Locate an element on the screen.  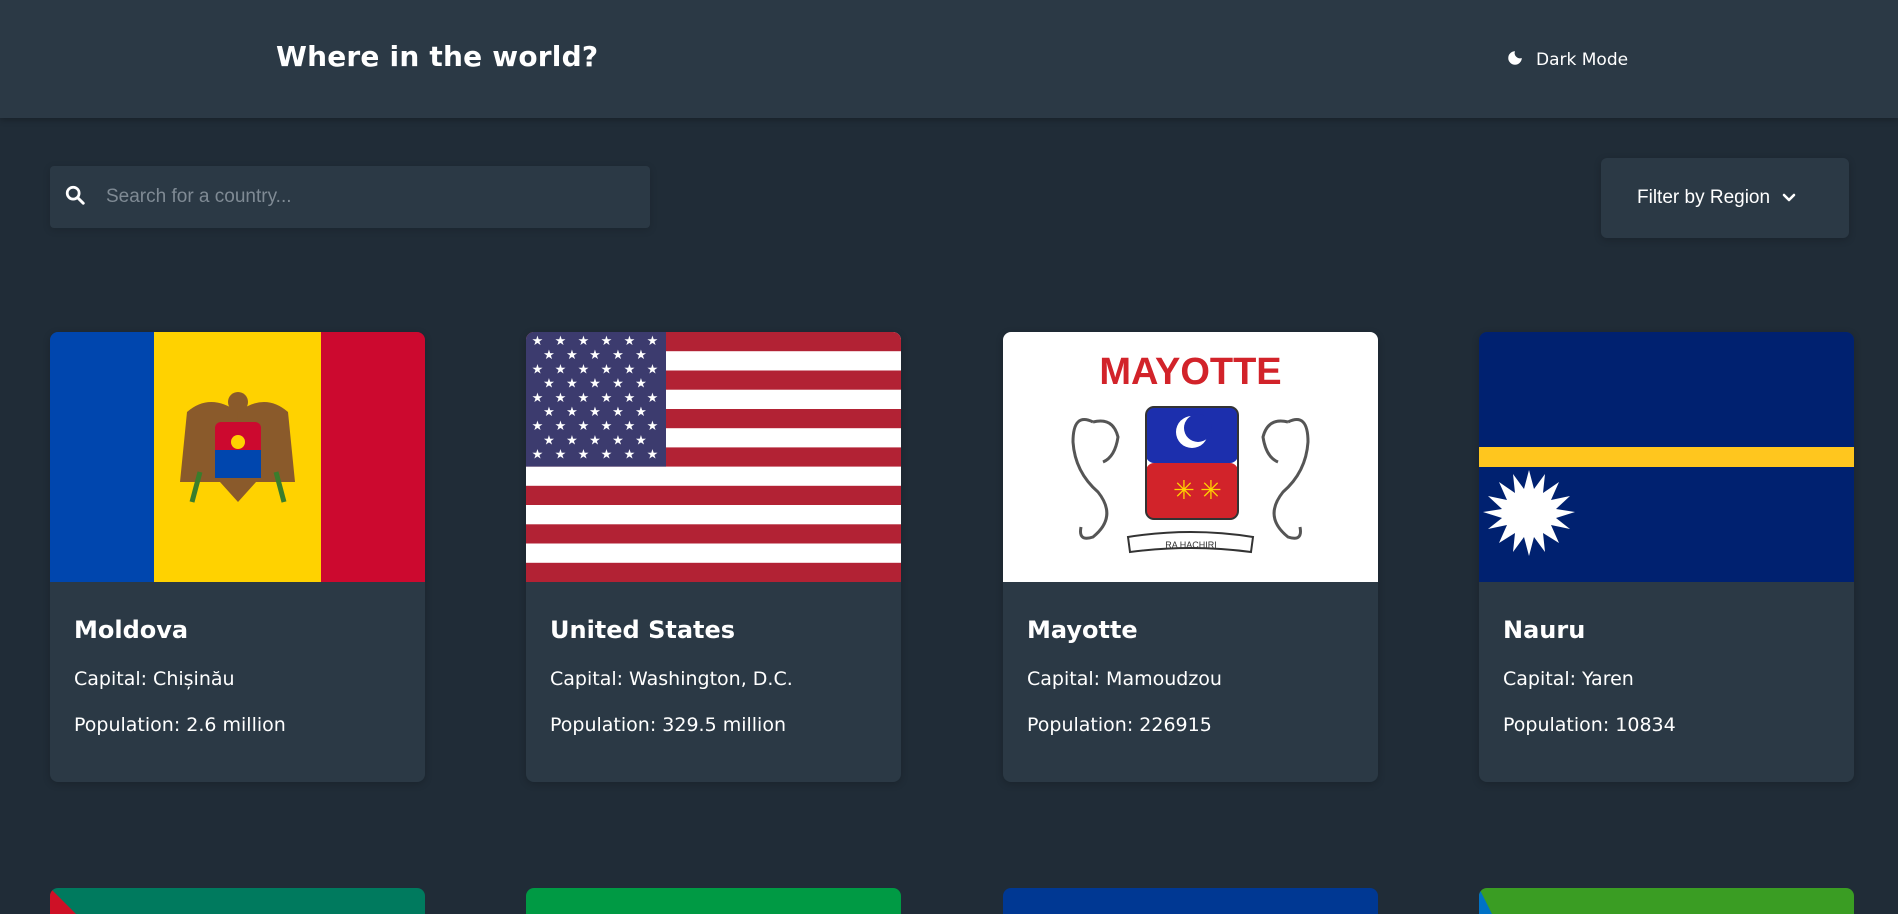
country-population: Population: 10834 is located at coordinates (1589, 725).